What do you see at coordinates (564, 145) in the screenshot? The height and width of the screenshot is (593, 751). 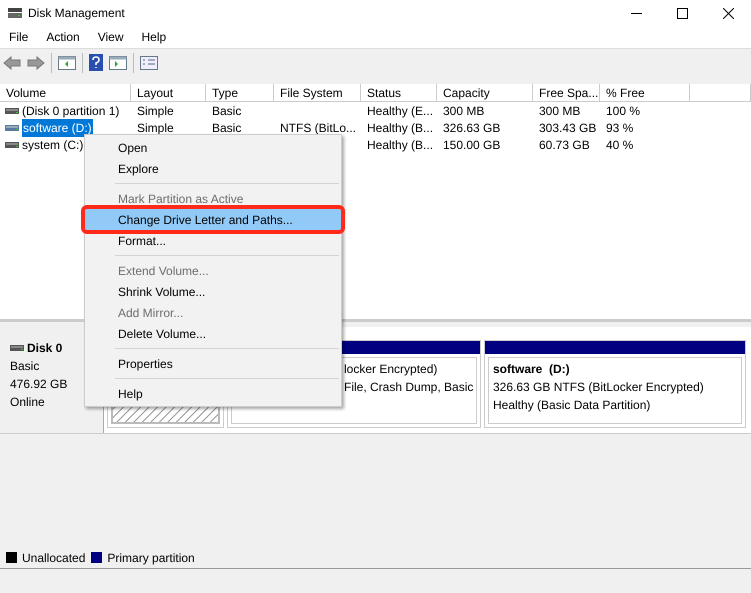 I see `table-cell-text: 60.73 GB` at bounding box center [564, 145].